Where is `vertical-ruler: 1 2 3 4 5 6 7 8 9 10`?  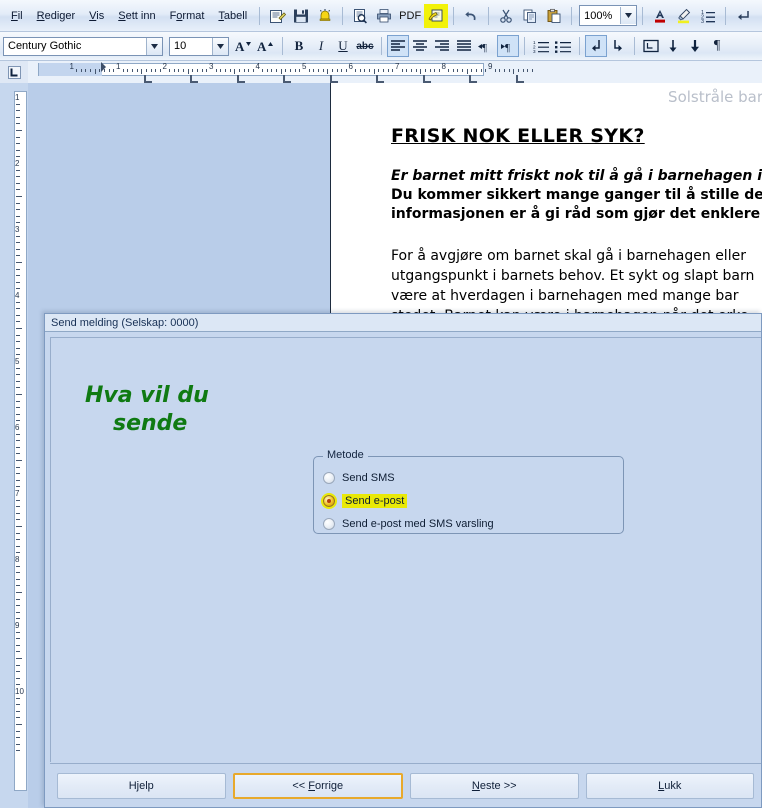 vertical-ruler: 1 2 3 4 5 6 7 8 9 10 is located at coordinates (14, 445).